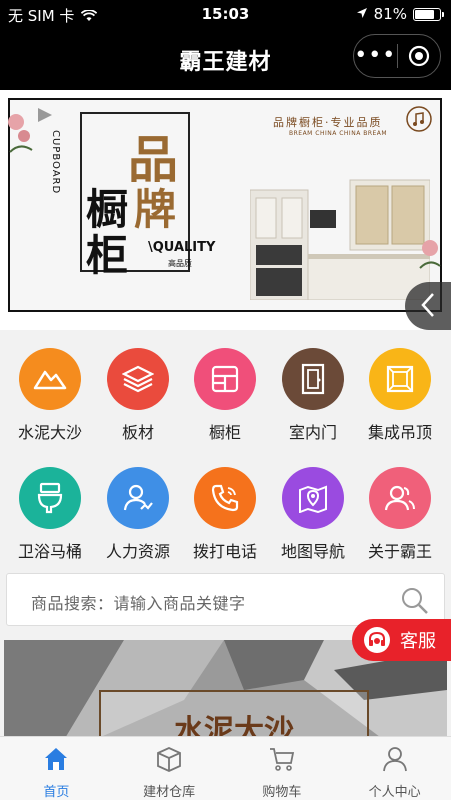 The width and height of the screenshot is (451, 800). I want to click on menu-item-about: 关于霸王, so click(400, 514).